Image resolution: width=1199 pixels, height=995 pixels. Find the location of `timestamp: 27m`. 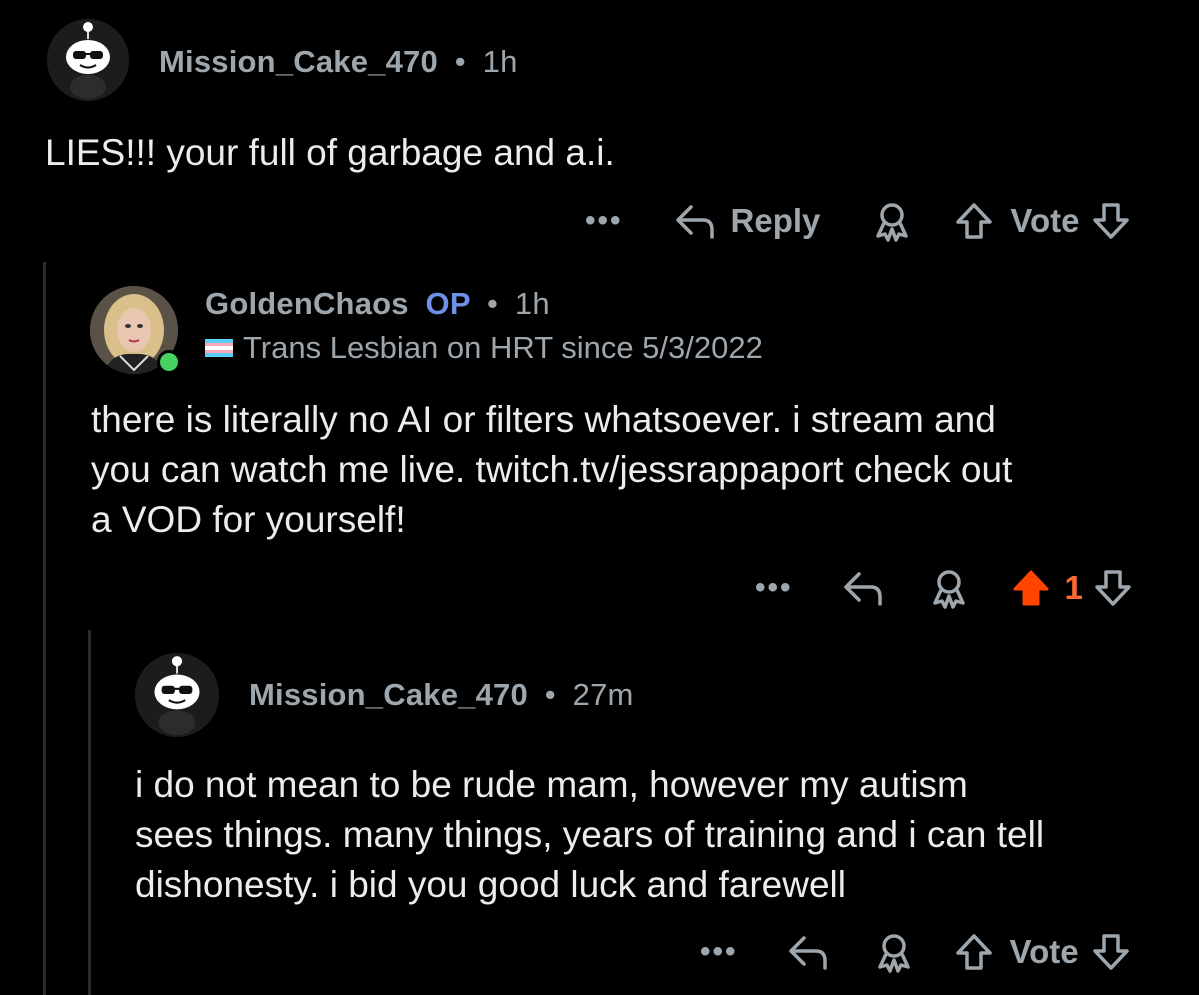

timestamp: 27m is located at coordinates (603, 694).